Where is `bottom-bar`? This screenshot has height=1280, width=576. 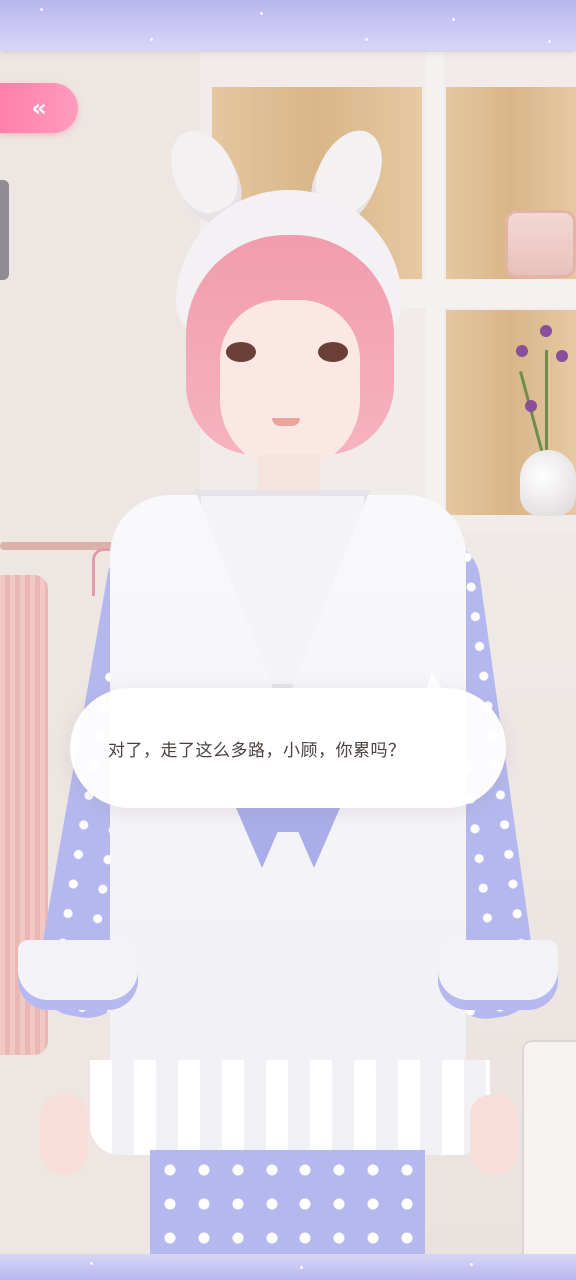
bottom-bar is located at coordinates (288, 1267).